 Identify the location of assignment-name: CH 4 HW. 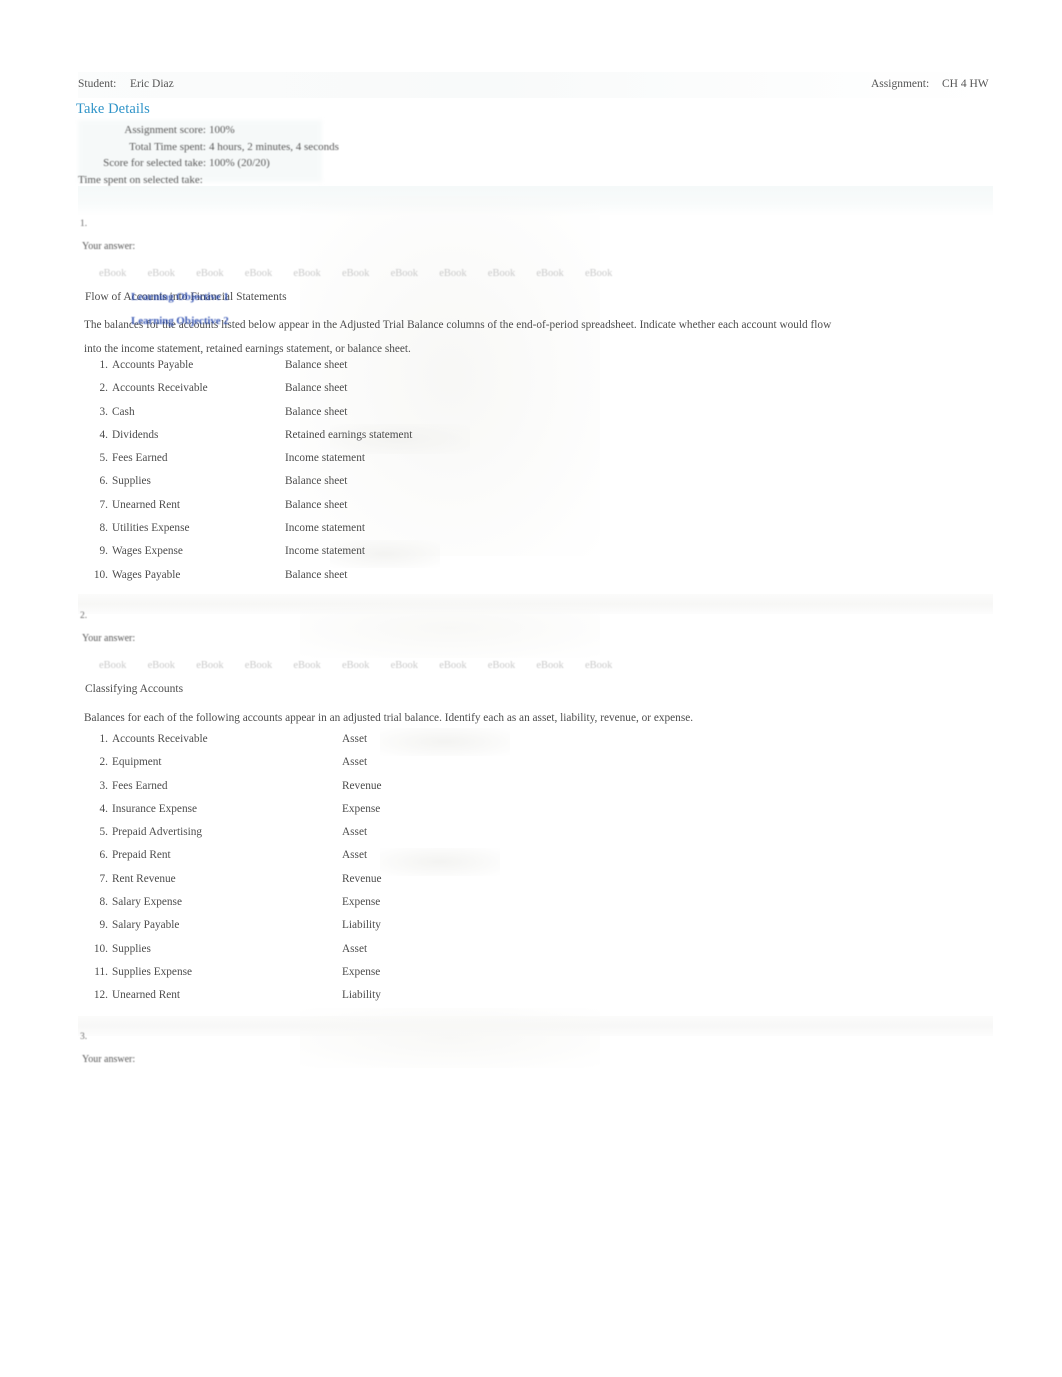
(965, 84).